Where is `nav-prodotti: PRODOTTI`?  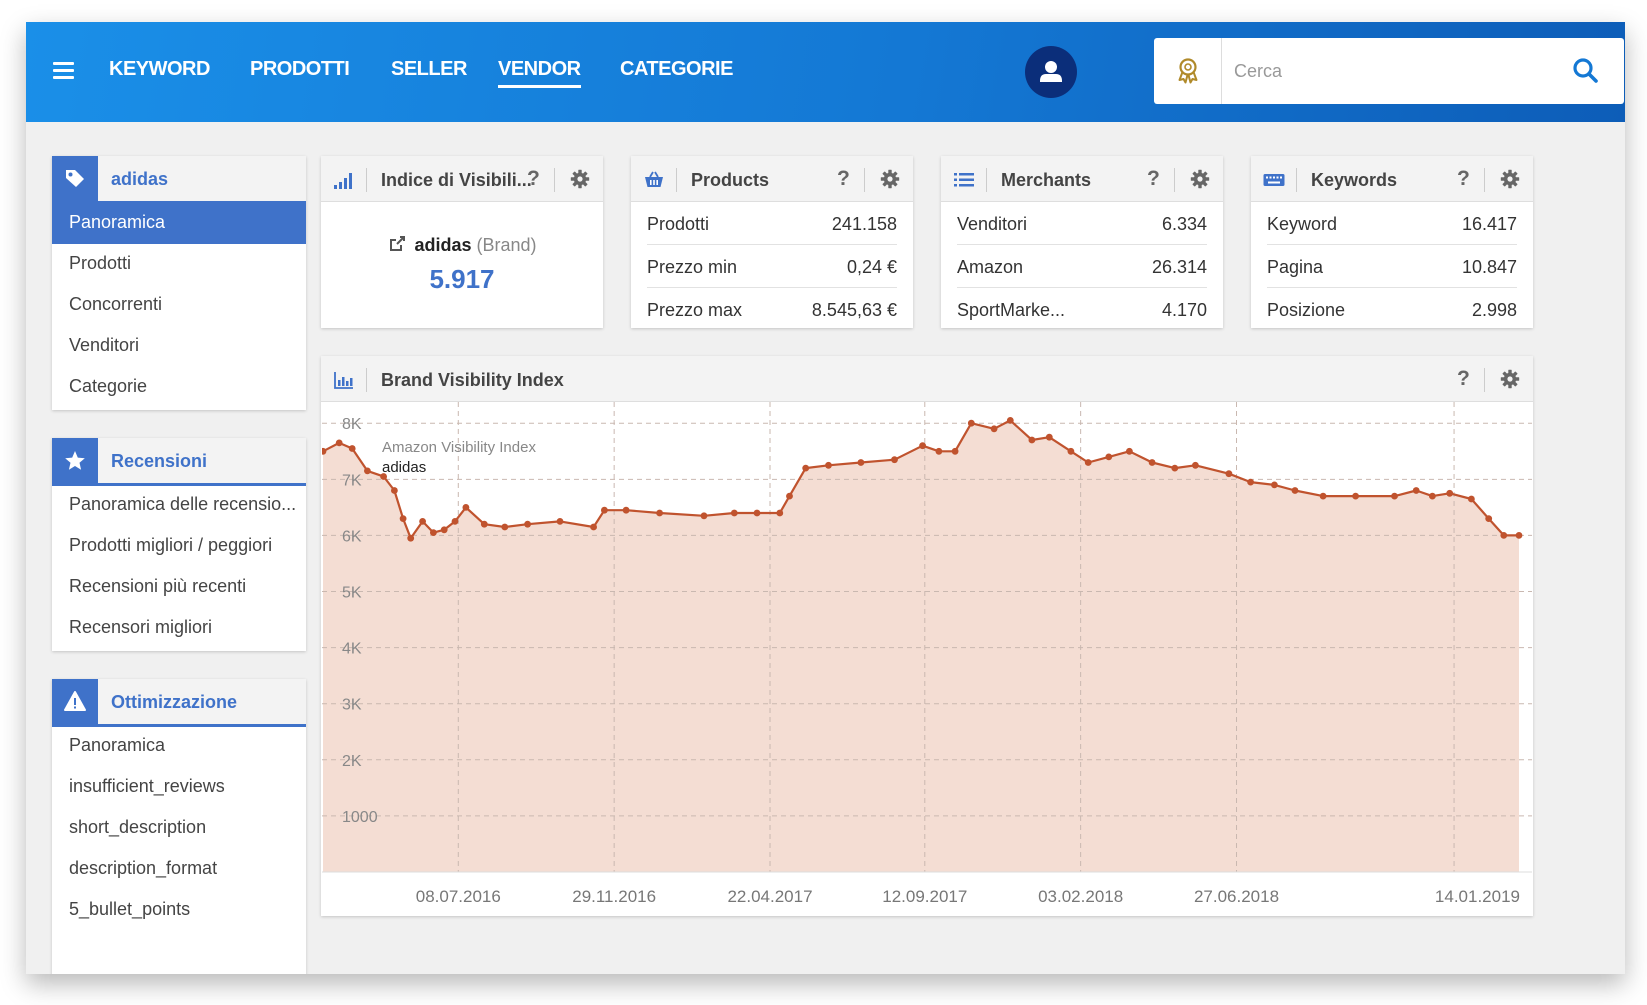
nav-prodotti: PRODOTTI is located at coordinates (300, 69).